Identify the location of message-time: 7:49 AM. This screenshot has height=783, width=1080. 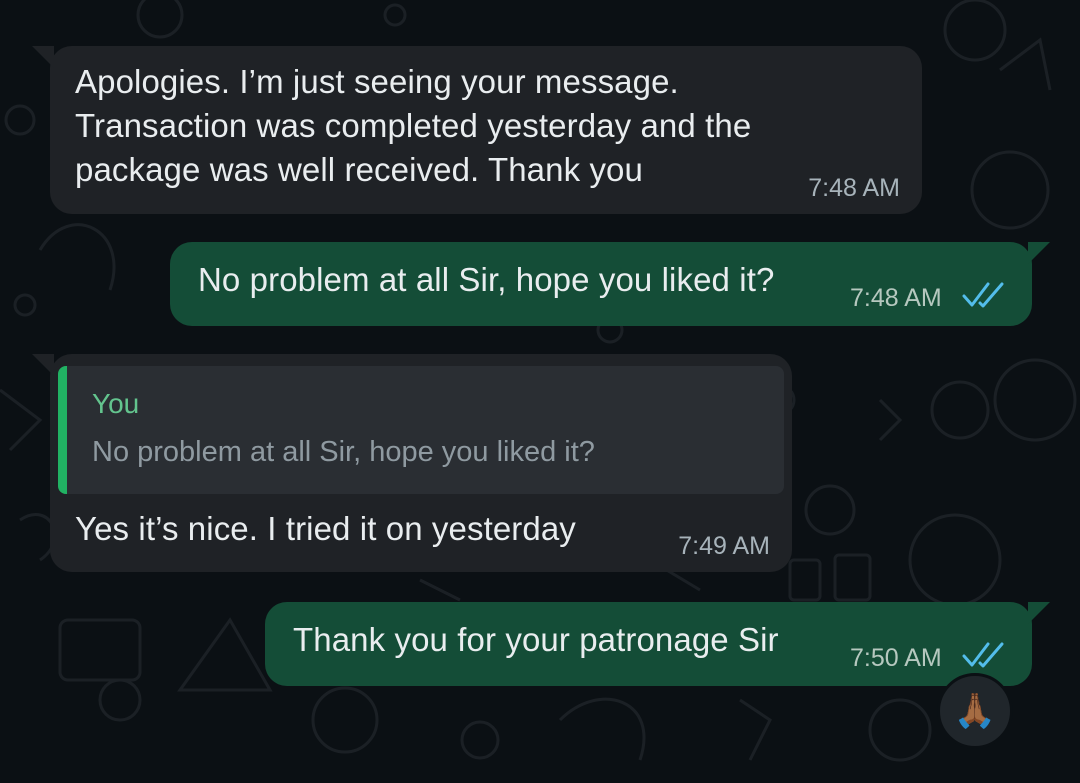
(724, 546).